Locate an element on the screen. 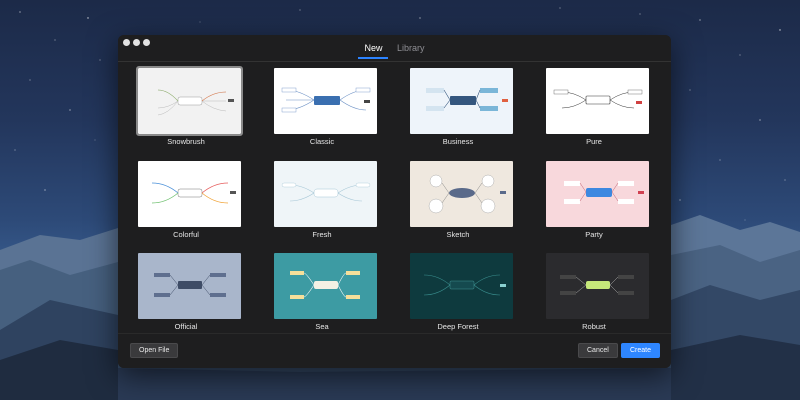 The width and height of the screenshot is (800, 400). template-colorful: Colorful is located at coordinates (186, 201).